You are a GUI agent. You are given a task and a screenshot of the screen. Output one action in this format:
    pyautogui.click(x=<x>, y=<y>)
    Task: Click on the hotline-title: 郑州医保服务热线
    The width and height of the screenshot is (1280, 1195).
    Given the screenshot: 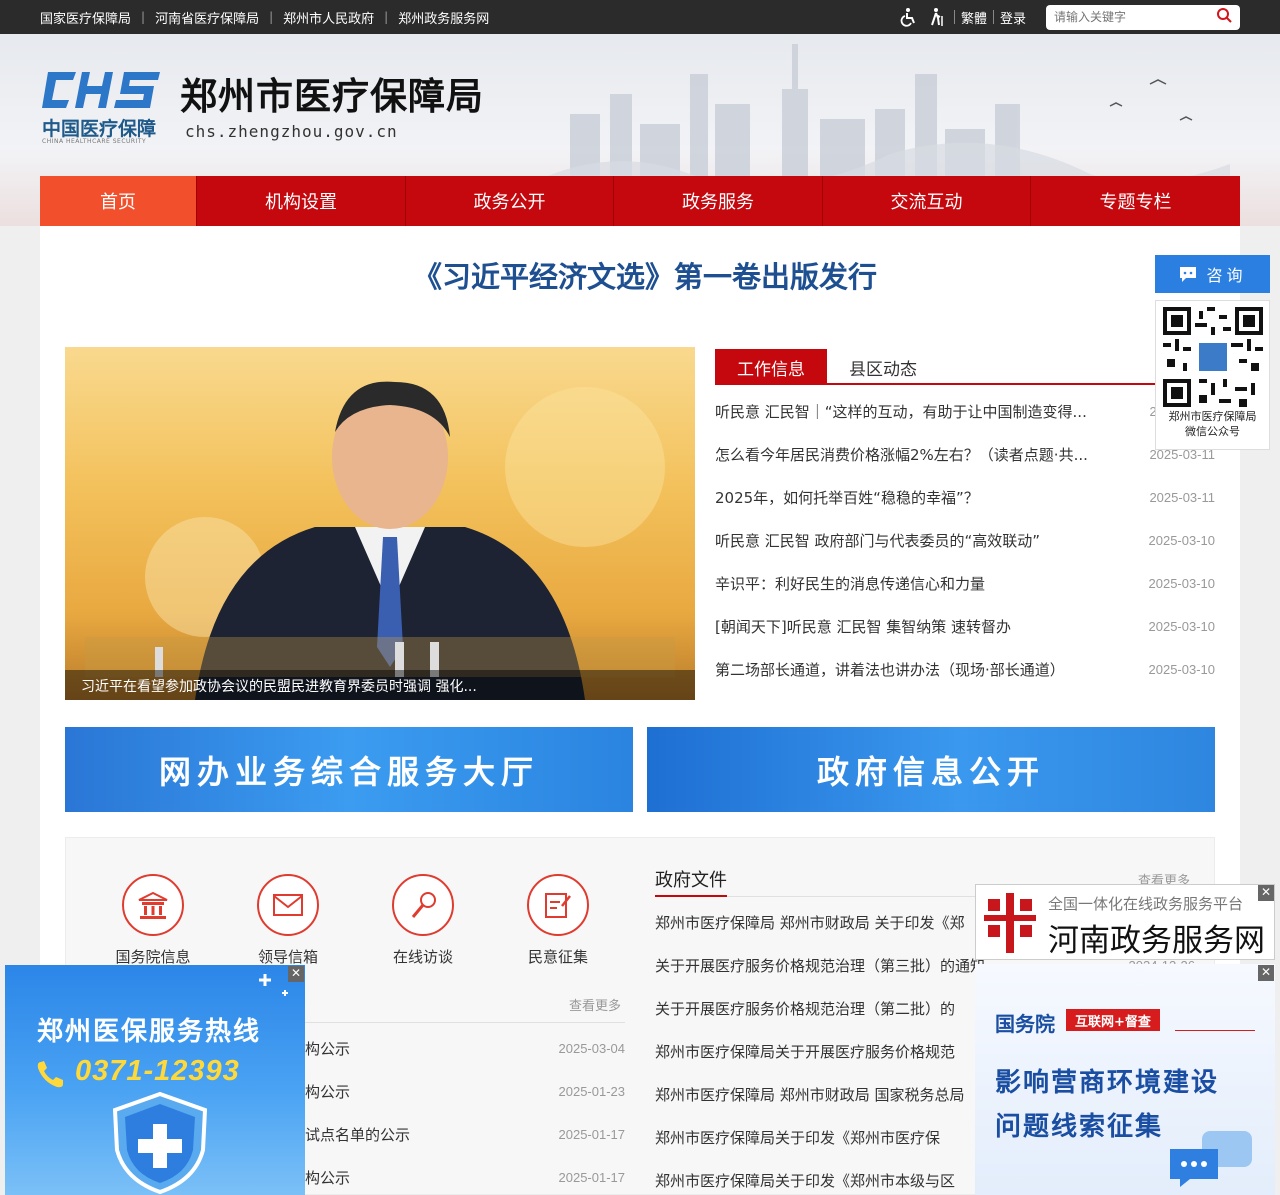 What is the action you would take?
    pyautogui.click(x=149, y=1032)
    